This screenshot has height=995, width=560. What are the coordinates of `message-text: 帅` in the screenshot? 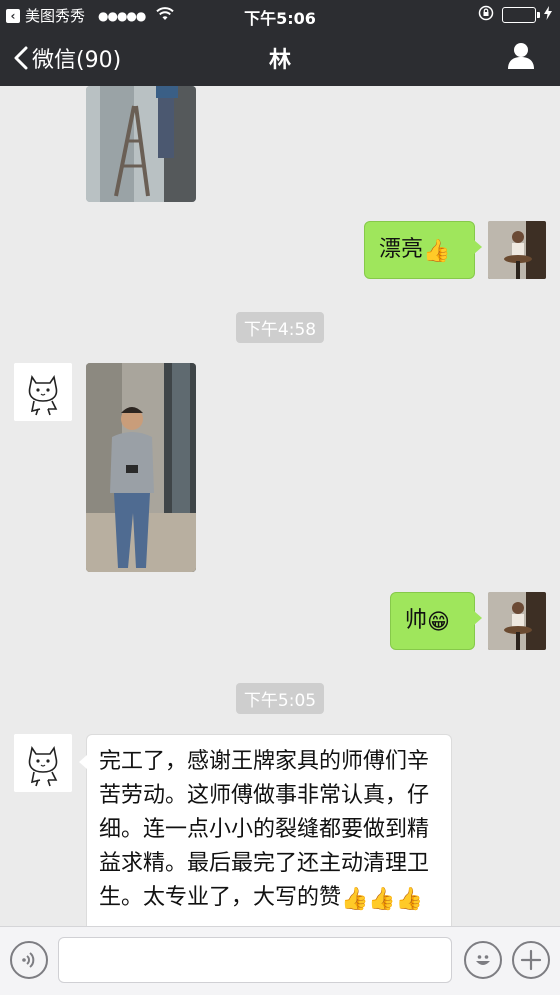 It's located at (416, 620).